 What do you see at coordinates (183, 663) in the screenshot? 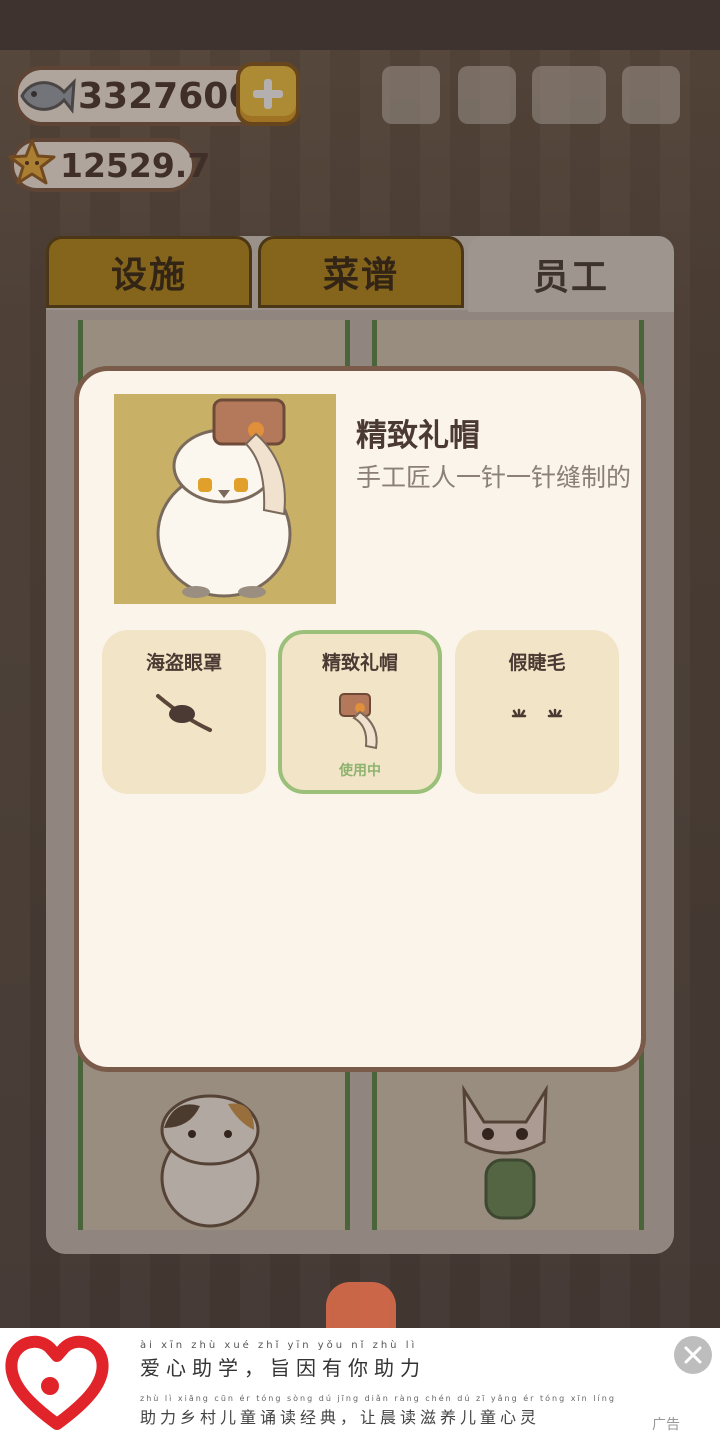
I see `accessory-card-label: 海盗眼罩` at bounding box center [183, 663].